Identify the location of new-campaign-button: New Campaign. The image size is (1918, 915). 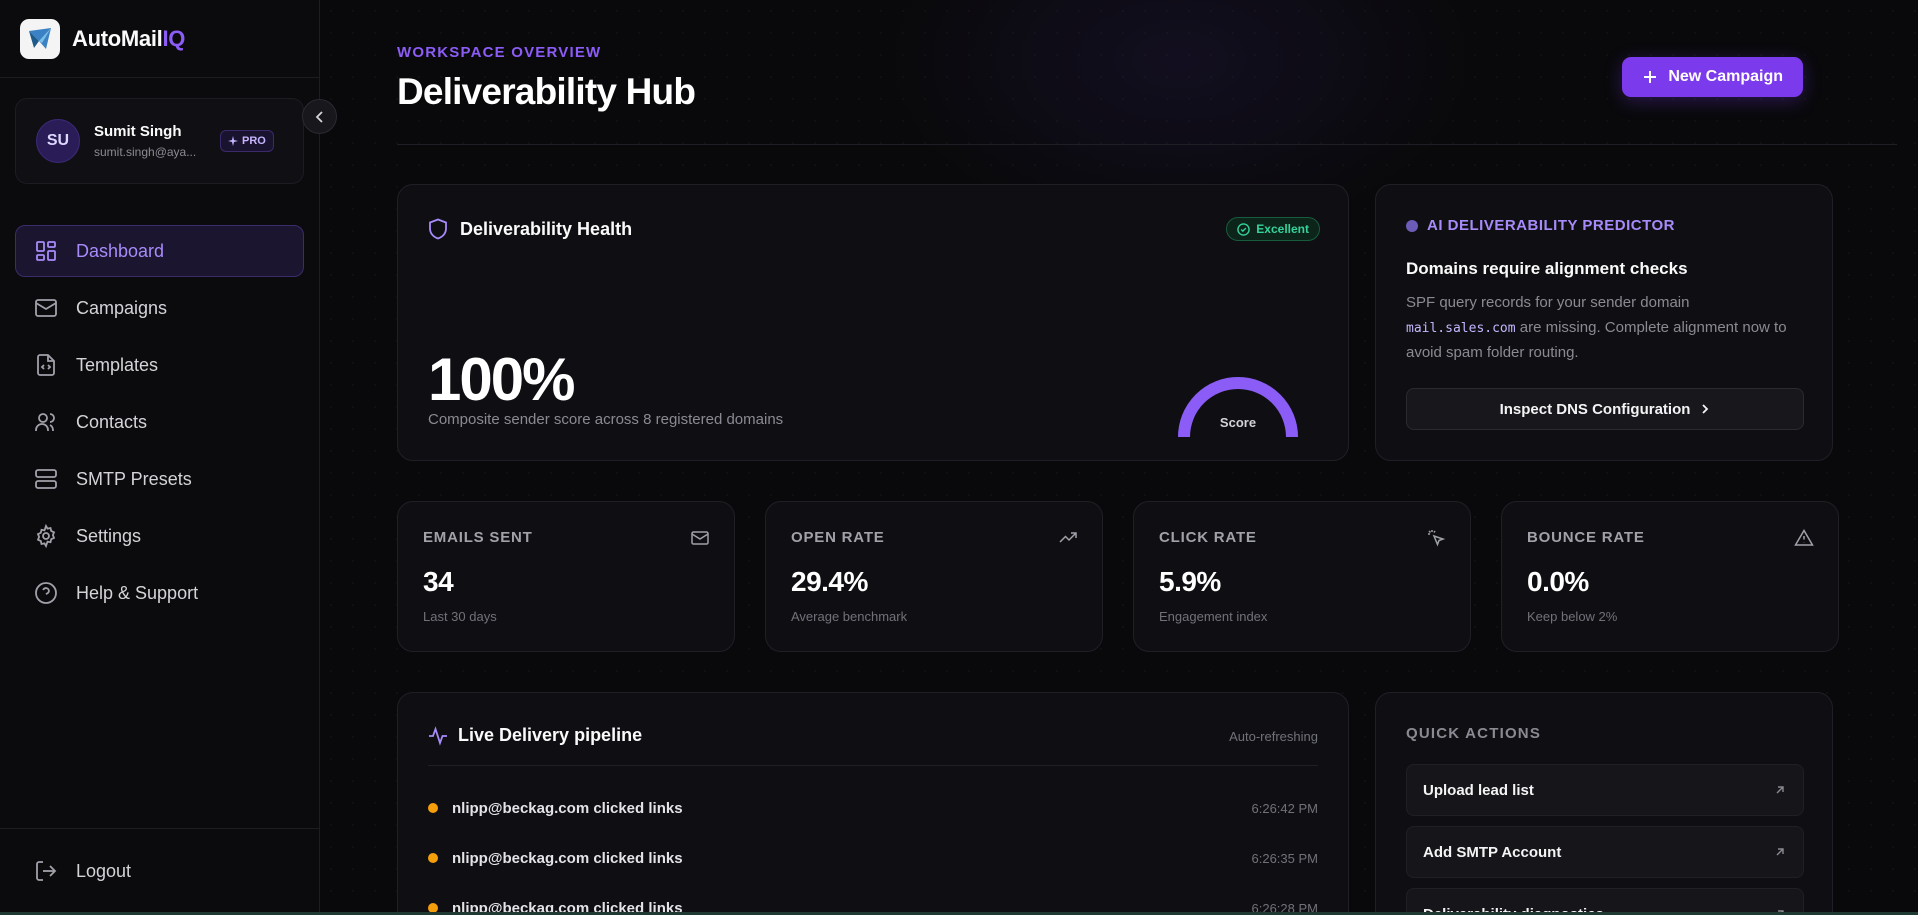
(1712, 77).